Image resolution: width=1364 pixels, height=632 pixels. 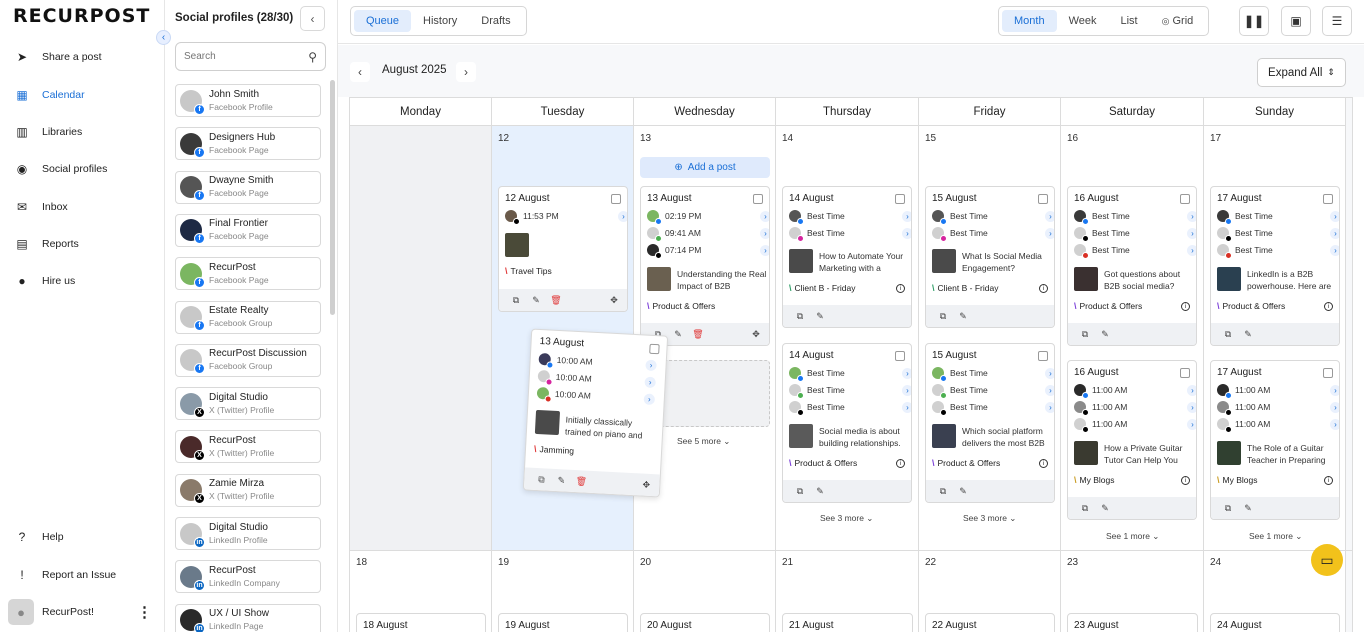 I want to click on nav-calendar: ▦ Calendar, so click(x=83, y=95).